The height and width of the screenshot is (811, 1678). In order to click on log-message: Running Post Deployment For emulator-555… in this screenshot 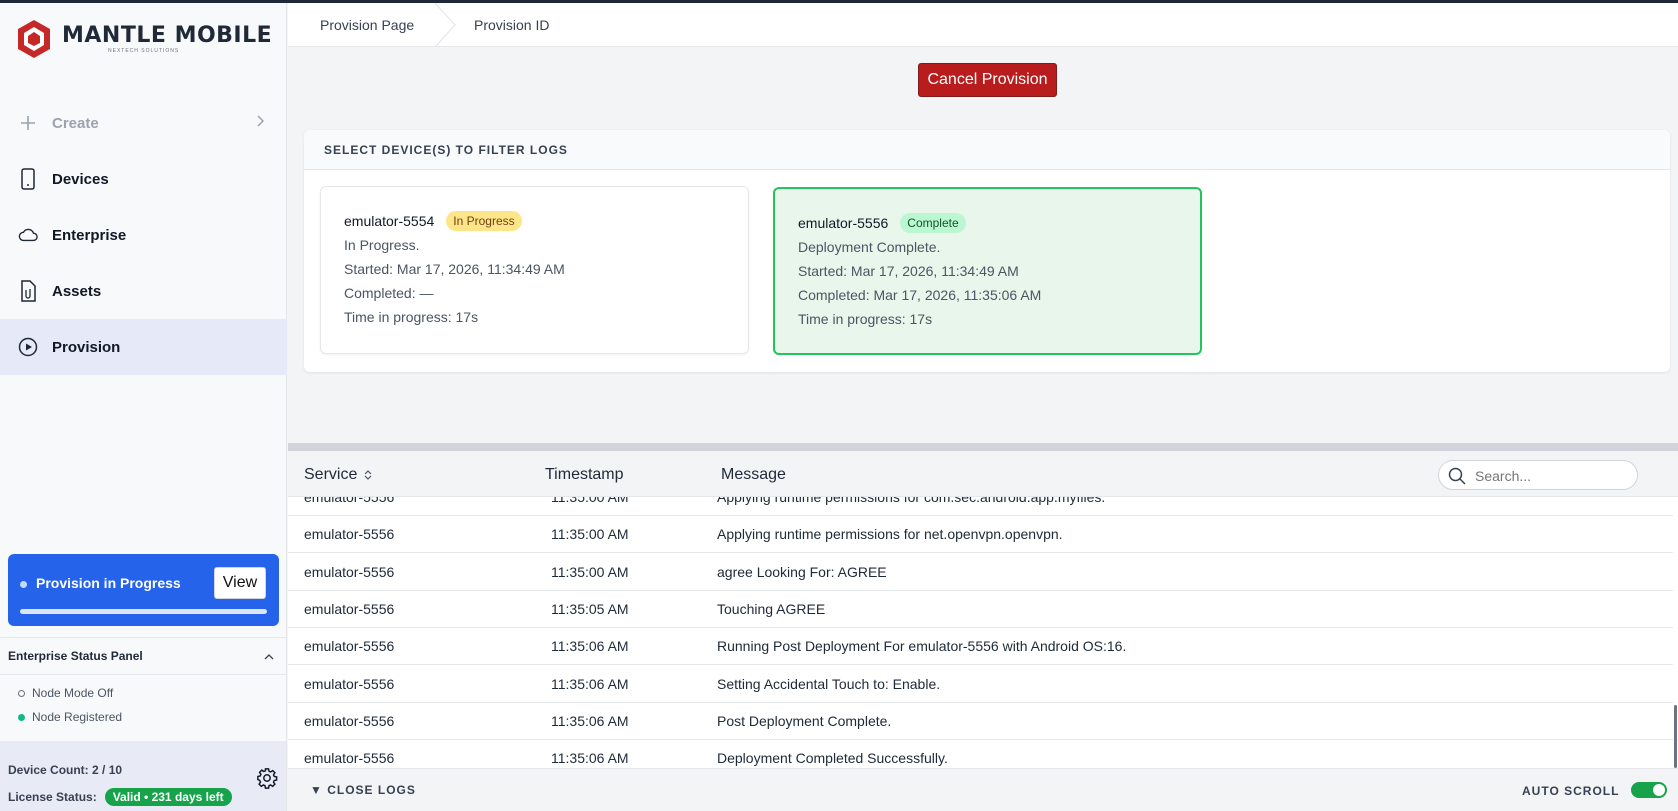, I will do `click(922, 646)`.